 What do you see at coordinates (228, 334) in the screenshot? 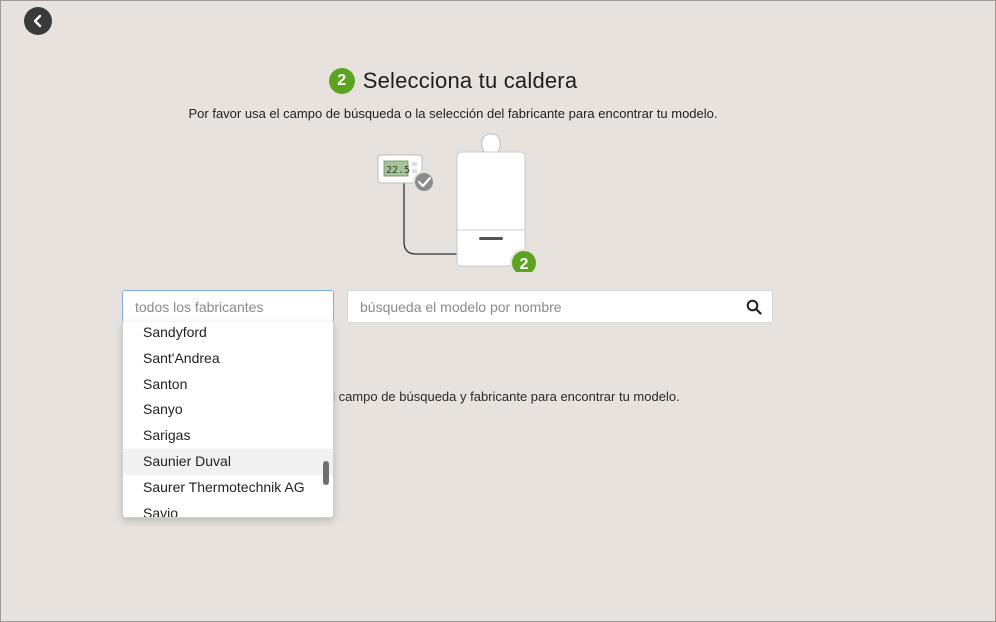
I see `manufacturer-option: Sandyford` at bounding box center [228, 334].